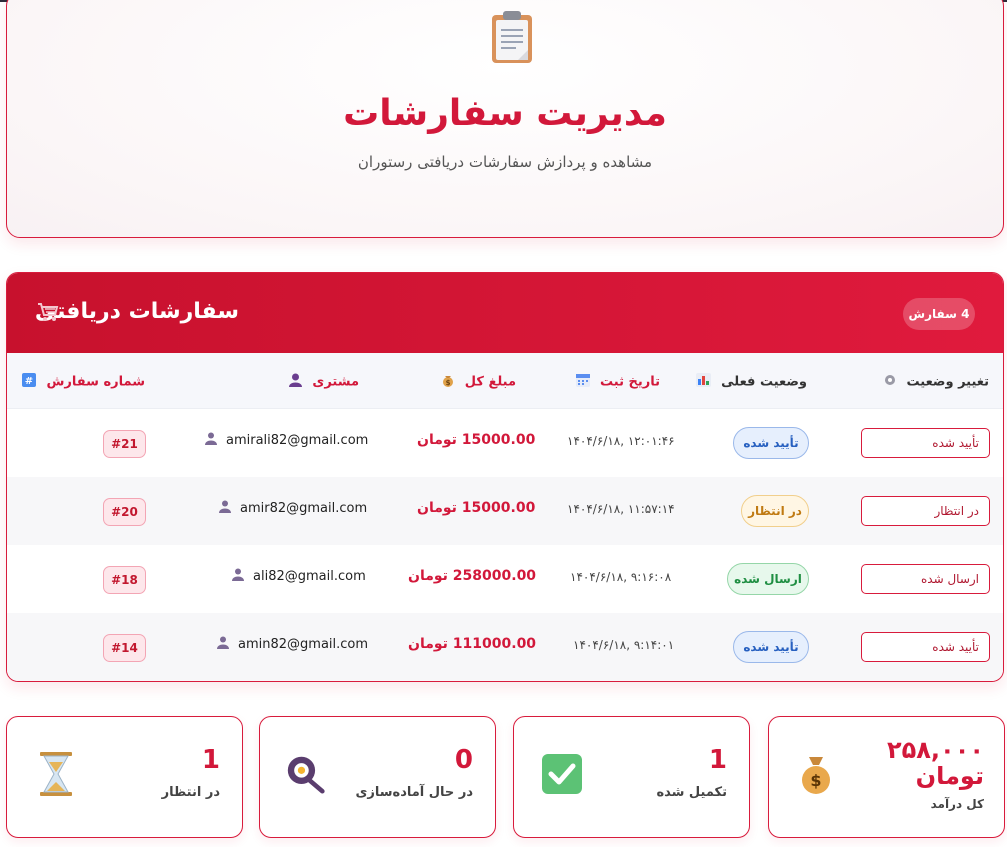 The image size is (1007, 847). Describe the element at coordinates (297, 440) in the screenshot. I see `customer-email: amirali82@gmail.com` at that location.